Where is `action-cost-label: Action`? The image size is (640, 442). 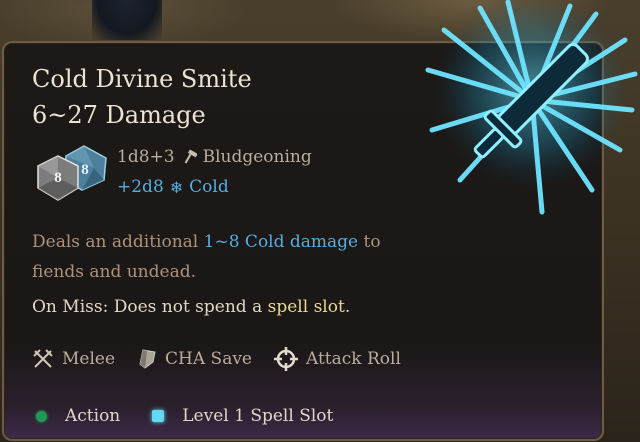
action-cost-label: Action is located at coordinates (93, 416).